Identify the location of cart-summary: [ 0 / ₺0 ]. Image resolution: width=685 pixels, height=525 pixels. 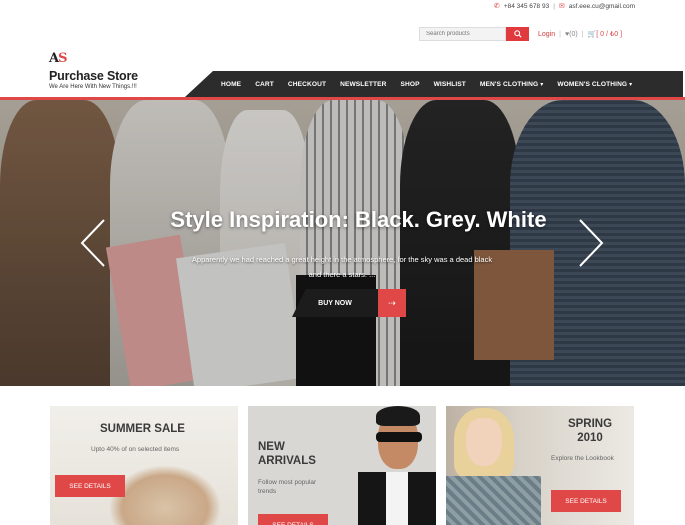
(609, 34).